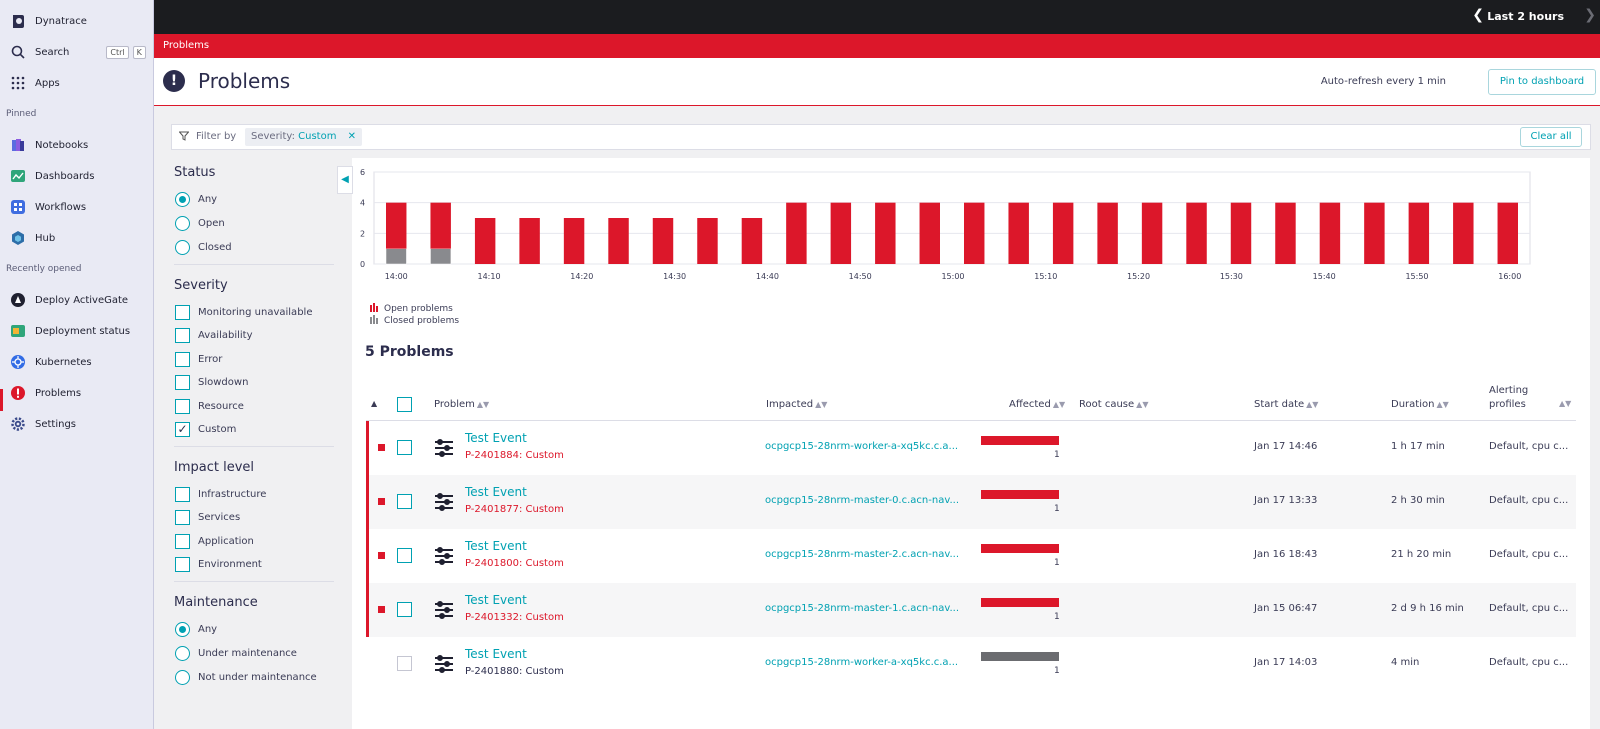 The height and width of the screenshot is (729, 1600). Describe the element at coordinates (1037, 404) in the screenshot. I see `column-header-affected: Affected ▲▼` at that location.